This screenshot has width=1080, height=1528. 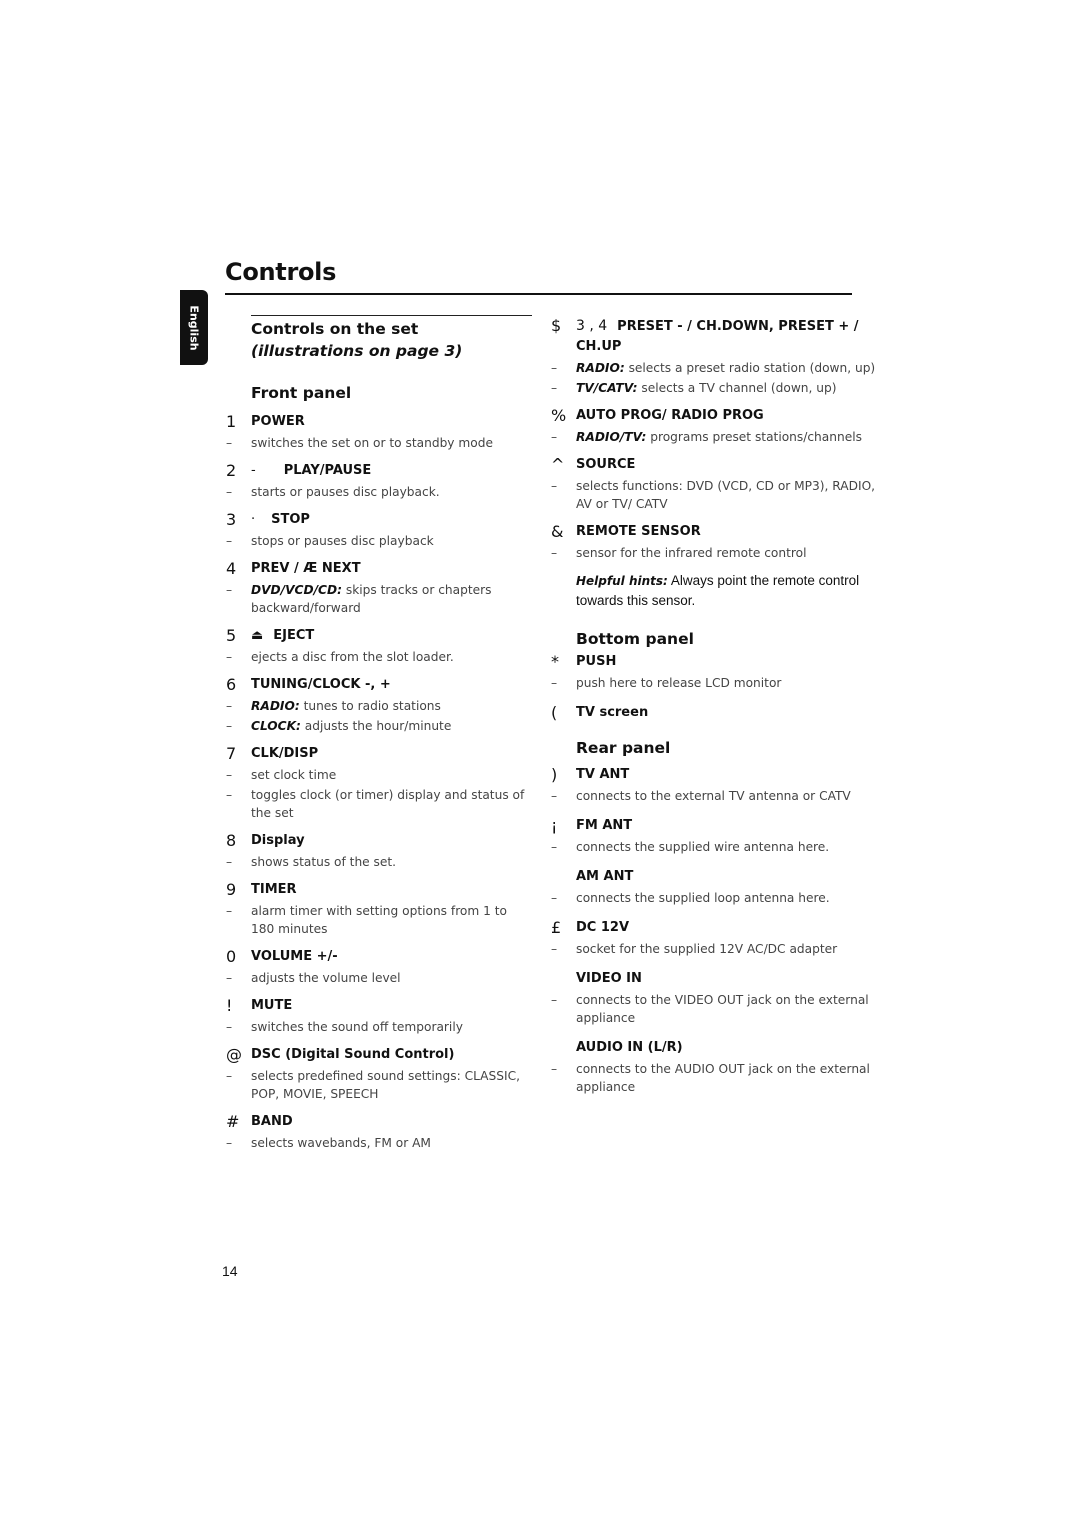 I want to click on control-item-heading: VIDEO IN, so click(x=726, y=979).